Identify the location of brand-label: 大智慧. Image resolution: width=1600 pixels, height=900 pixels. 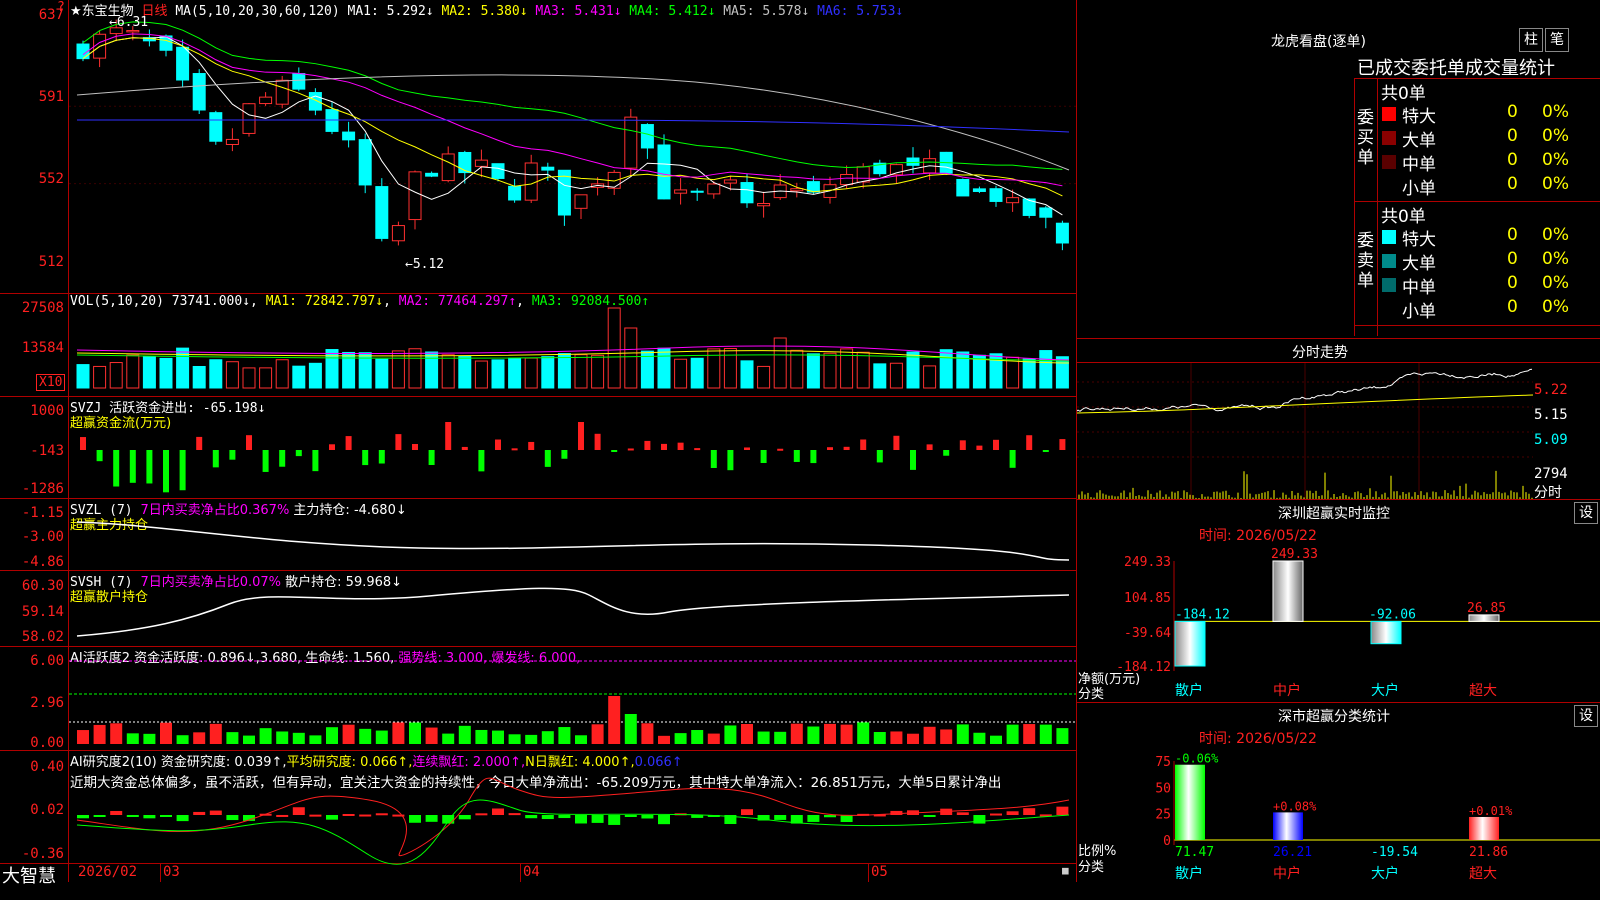
(29, 876).